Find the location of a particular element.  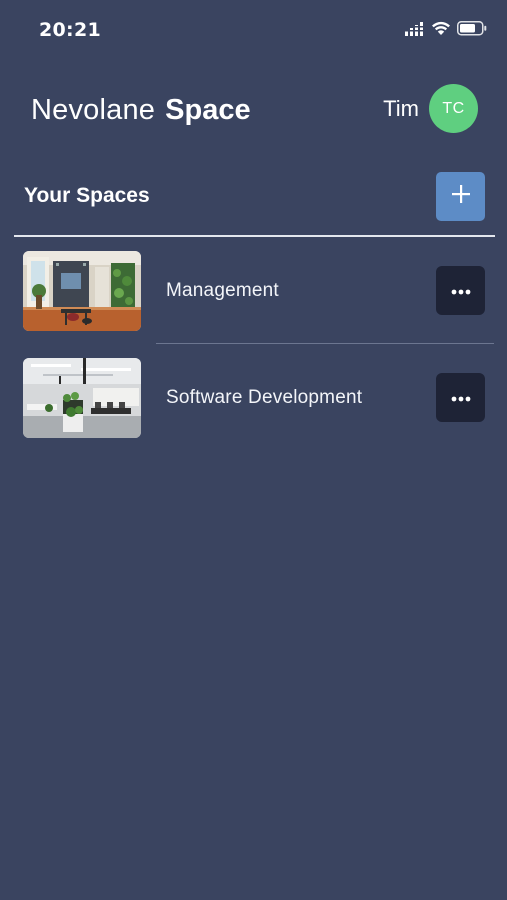

status-icons is located at coordinates (446, 31).